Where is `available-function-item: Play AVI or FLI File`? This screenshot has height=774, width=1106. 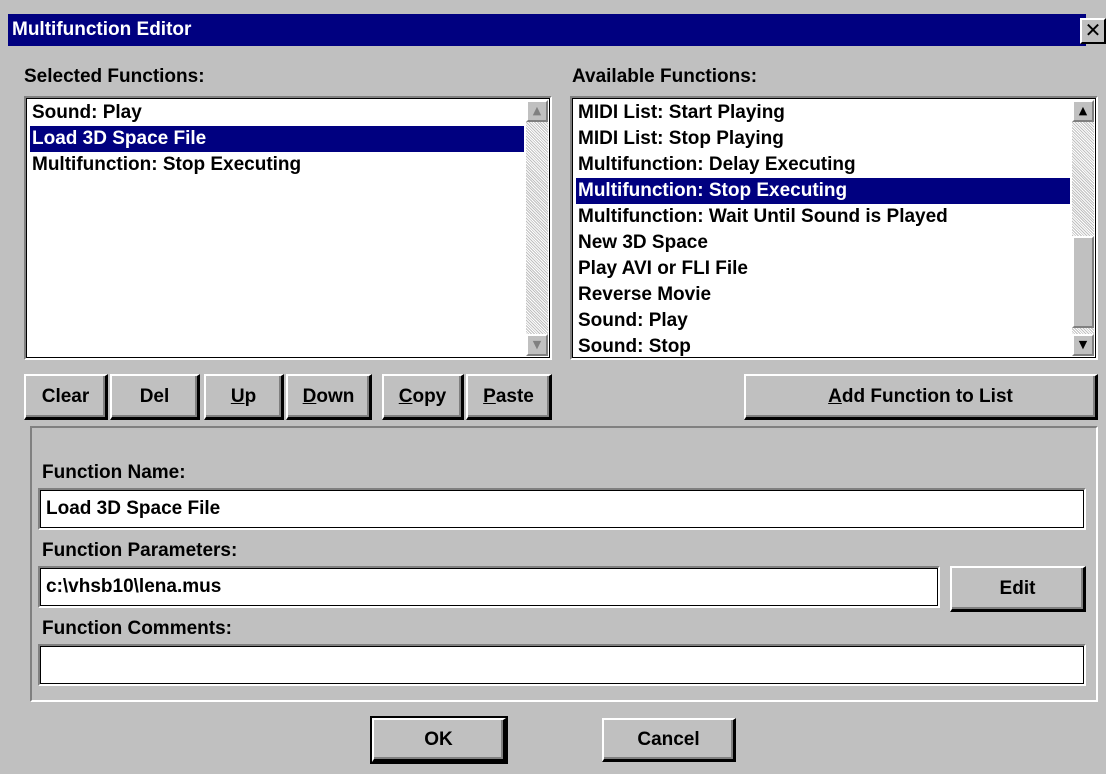 available-function-item: Play AVI or FLI File is located at coordinates (823, 269).